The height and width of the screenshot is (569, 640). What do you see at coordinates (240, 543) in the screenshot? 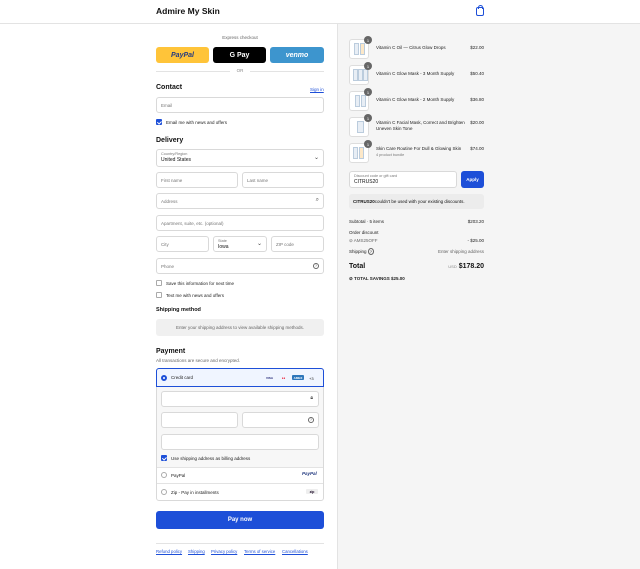
I see `footer-divider` at bounding box center [240, 543].